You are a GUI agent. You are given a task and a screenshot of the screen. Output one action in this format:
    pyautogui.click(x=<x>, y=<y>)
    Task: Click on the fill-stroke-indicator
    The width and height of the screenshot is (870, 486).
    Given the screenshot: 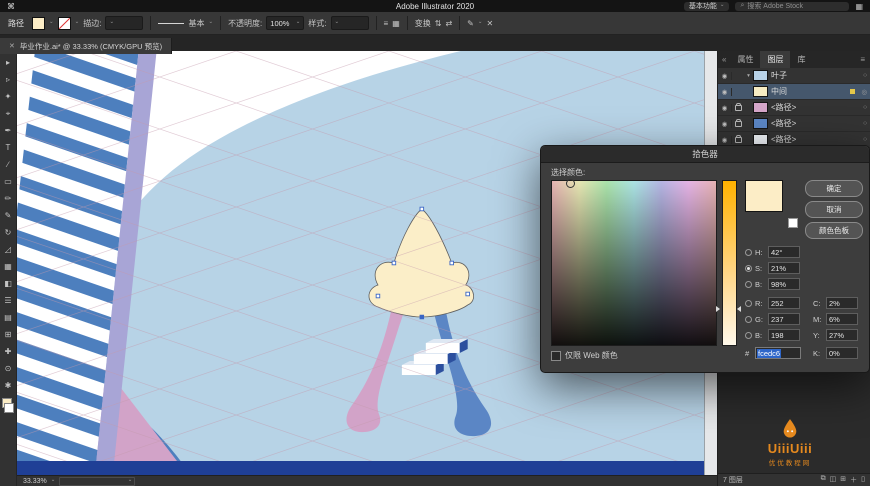 What is the action you would take?
    pyautogui.click(x=8, y=405)
    